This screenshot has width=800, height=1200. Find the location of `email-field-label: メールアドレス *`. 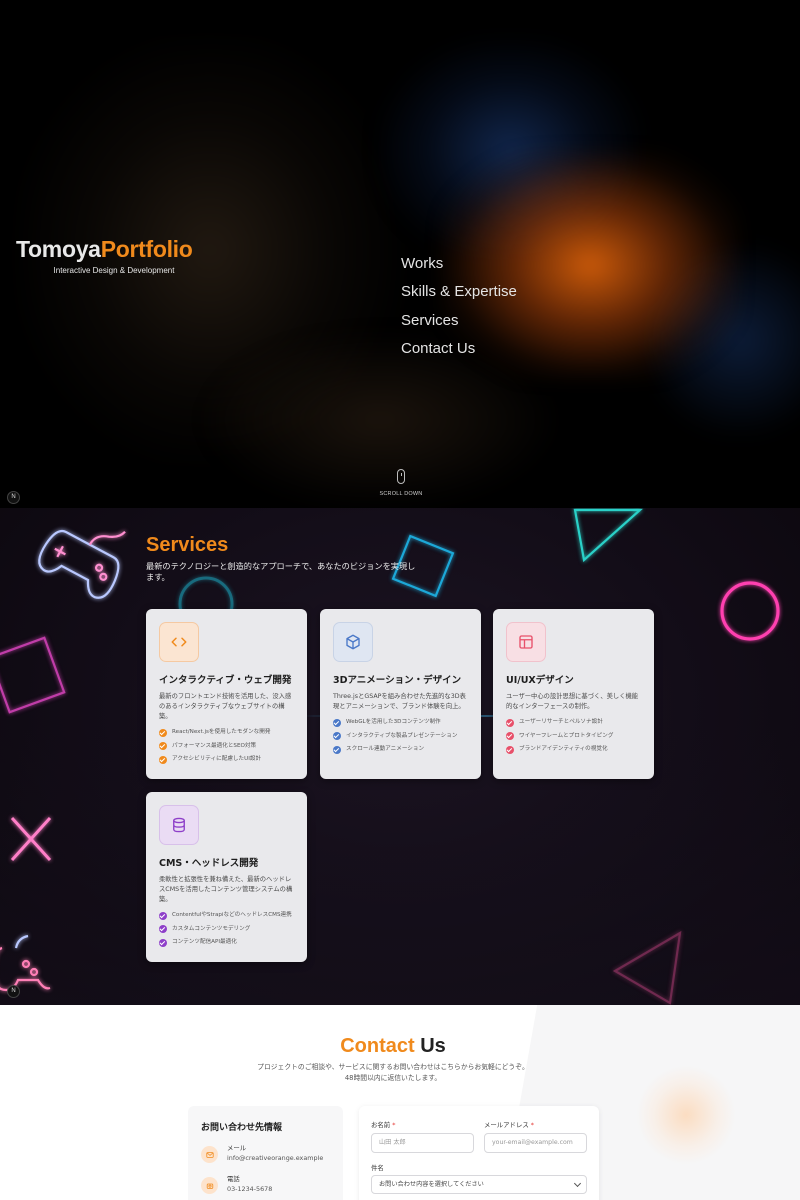

email-field-label: メールアドレス * is located at coordinates (509, 1125).